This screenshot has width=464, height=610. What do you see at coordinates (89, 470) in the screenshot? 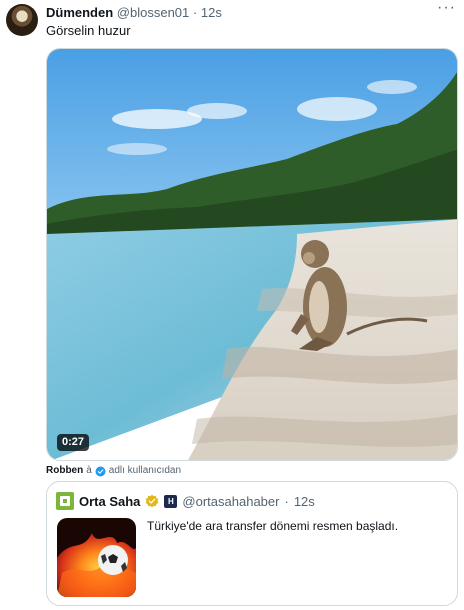
I see `attribution-suffix: à` at bounding box center [89, 470].